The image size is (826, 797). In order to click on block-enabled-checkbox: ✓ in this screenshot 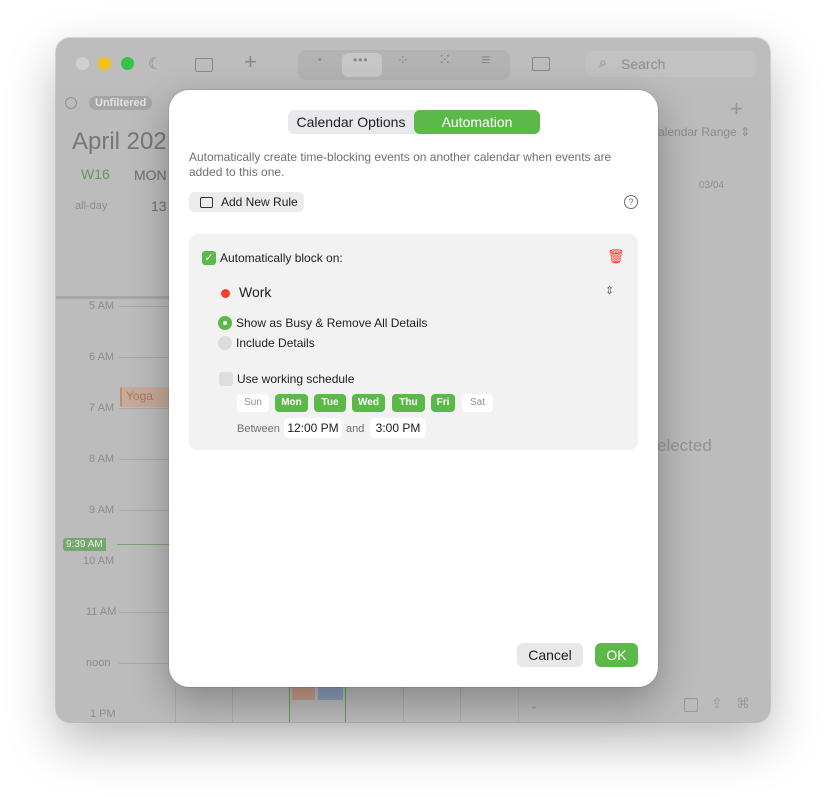, I will do `click(209, 258)`.